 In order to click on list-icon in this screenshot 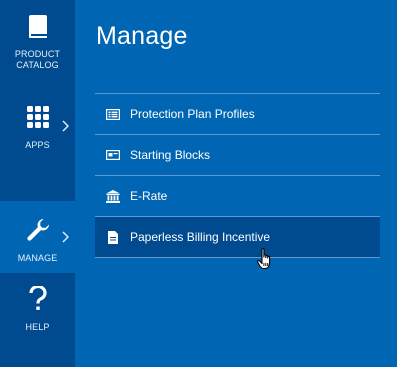, I will do `click(113, 114)`.